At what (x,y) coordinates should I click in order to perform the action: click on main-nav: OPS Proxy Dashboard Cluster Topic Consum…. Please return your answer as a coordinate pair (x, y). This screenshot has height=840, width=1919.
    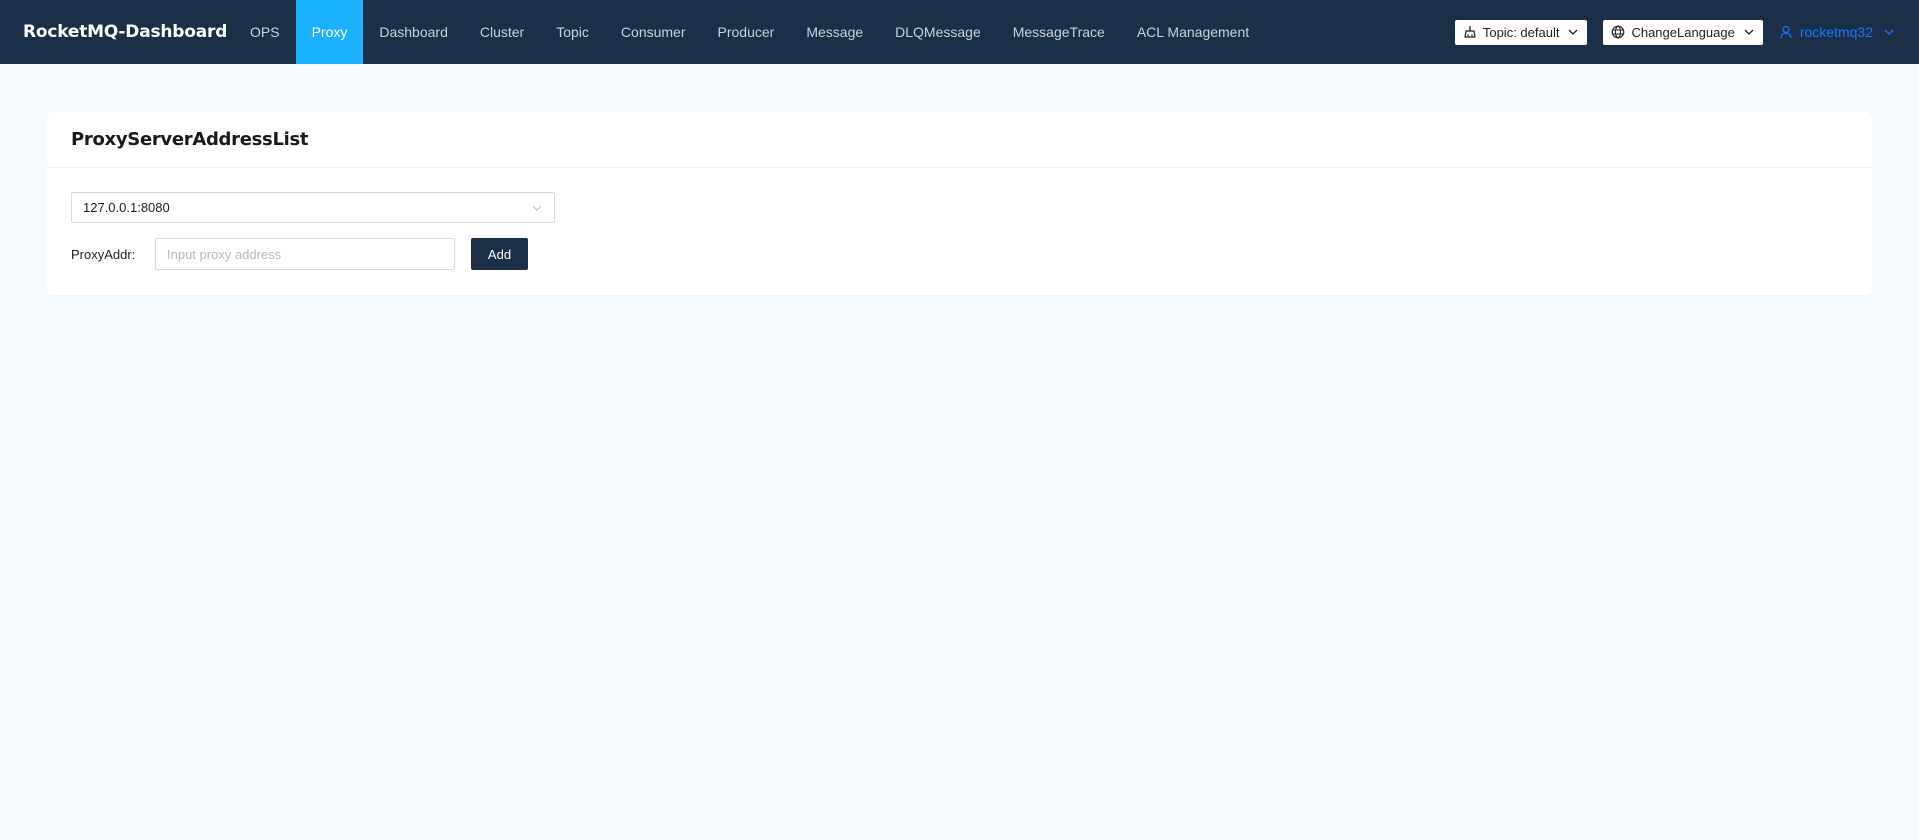
    Looking at the image, I should click on (749, 32).